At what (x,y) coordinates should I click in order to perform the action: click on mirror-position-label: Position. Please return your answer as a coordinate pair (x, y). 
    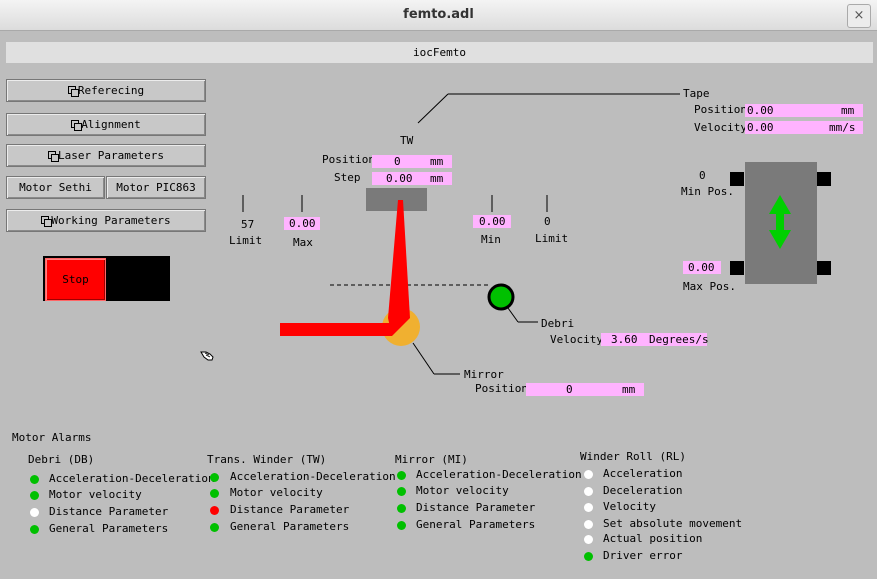
    Looking at the image, I should click on (501, 388).